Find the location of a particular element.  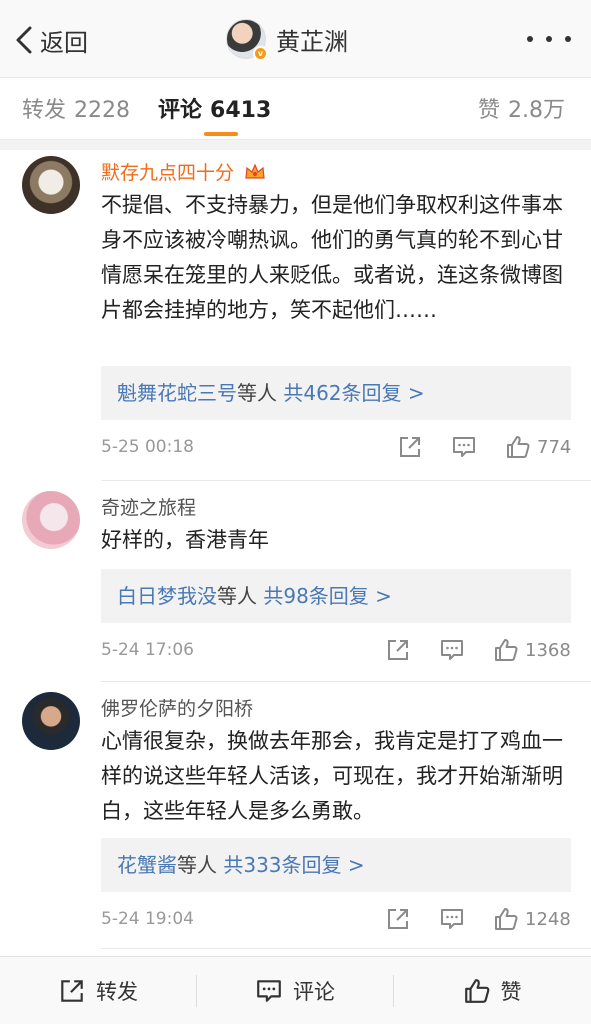

tab-like: 赞 2.8万 is located at coordinates (521, 108).